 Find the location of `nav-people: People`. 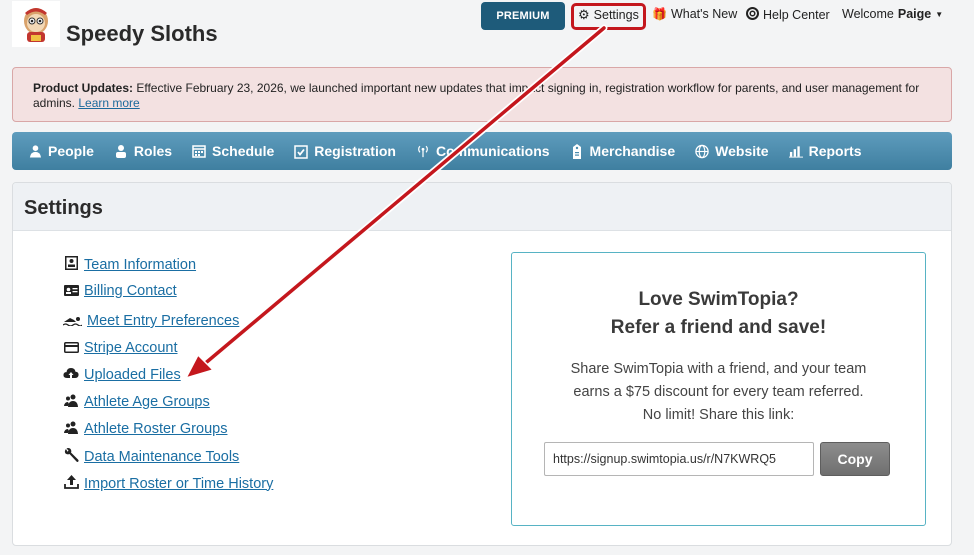

nav-people: People is located at coordinates (61, 151).